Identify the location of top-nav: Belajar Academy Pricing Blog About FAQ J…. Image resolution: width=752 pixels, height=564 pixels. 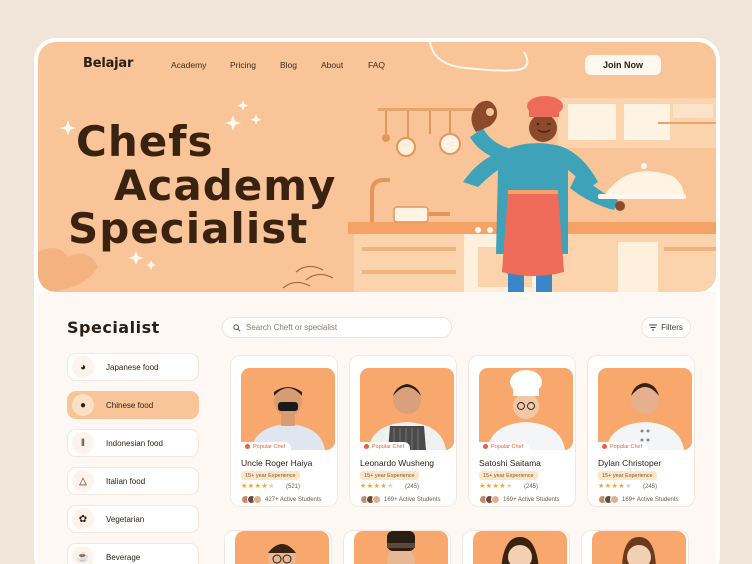
(377, 65).